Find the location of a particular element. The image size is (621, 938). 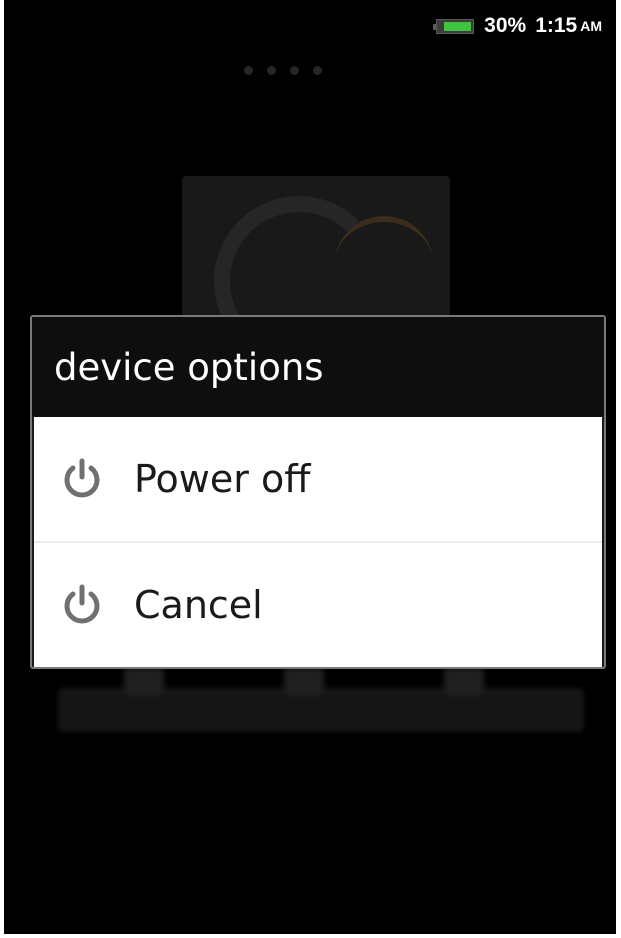

cancel-label: Cancel is located at coordinates (198, 605).